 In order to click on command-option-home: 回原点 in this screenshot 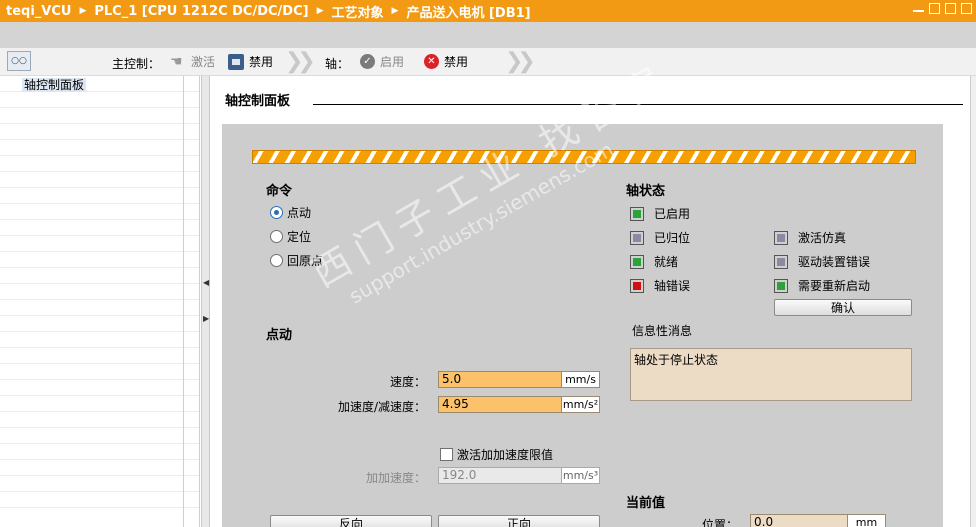, I will do `click(296, 260)`.